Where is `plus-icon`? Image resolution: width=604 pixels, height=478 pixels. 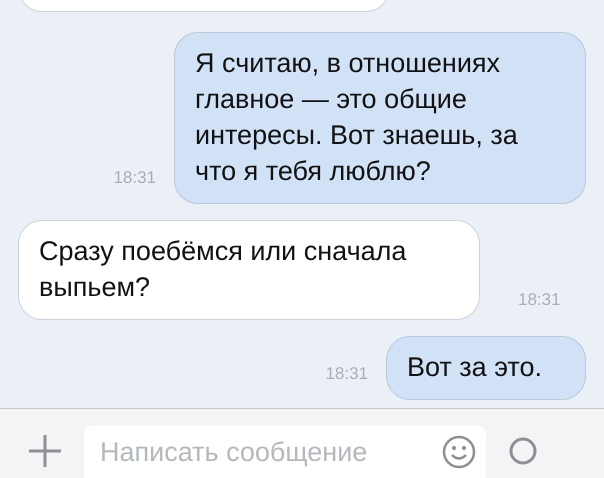
plus-icon is located at coordinates (45, 451).